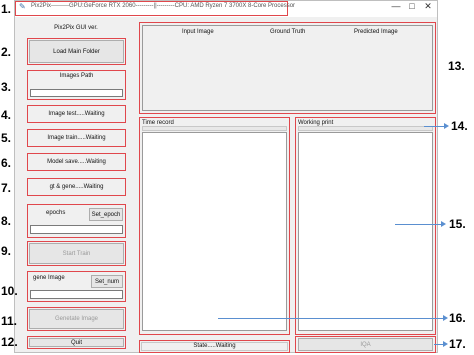 The image size is (474, 355). What do you see at coordinates (56, 213) in the screenshot?
I see `epochs-label: epochs` at bounding box center [56, 213].